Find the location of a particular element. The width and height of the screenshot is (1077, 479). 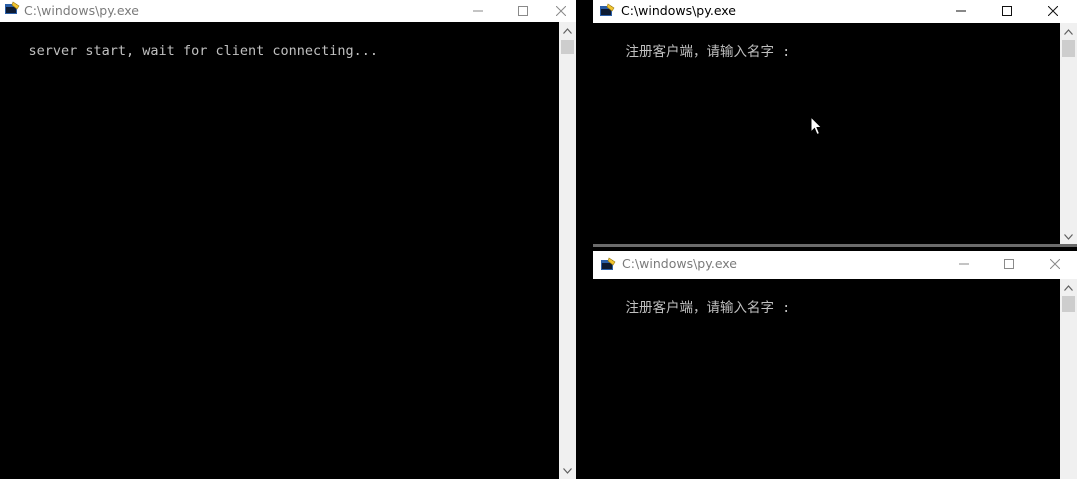

client2-scroll-up-button is located at coordinates (1068, 287).